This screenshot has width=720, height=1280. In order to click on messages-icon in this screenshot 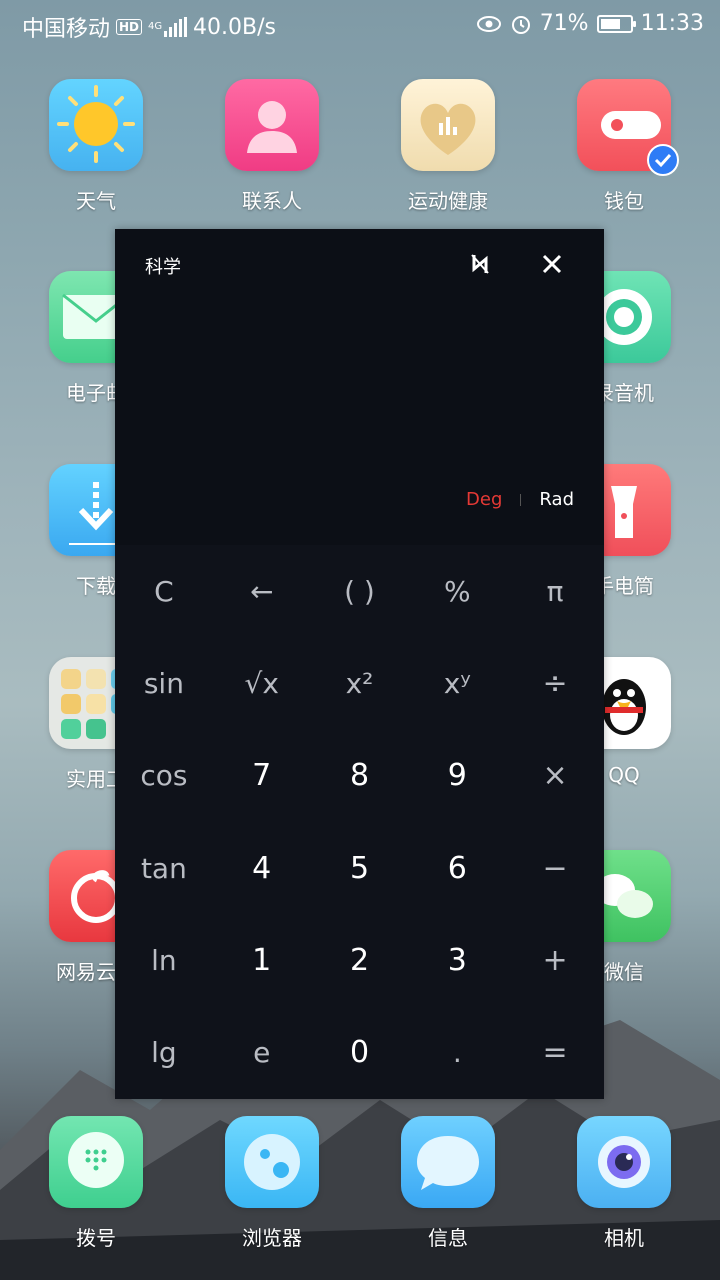, I will do `click(448, 1162)`.